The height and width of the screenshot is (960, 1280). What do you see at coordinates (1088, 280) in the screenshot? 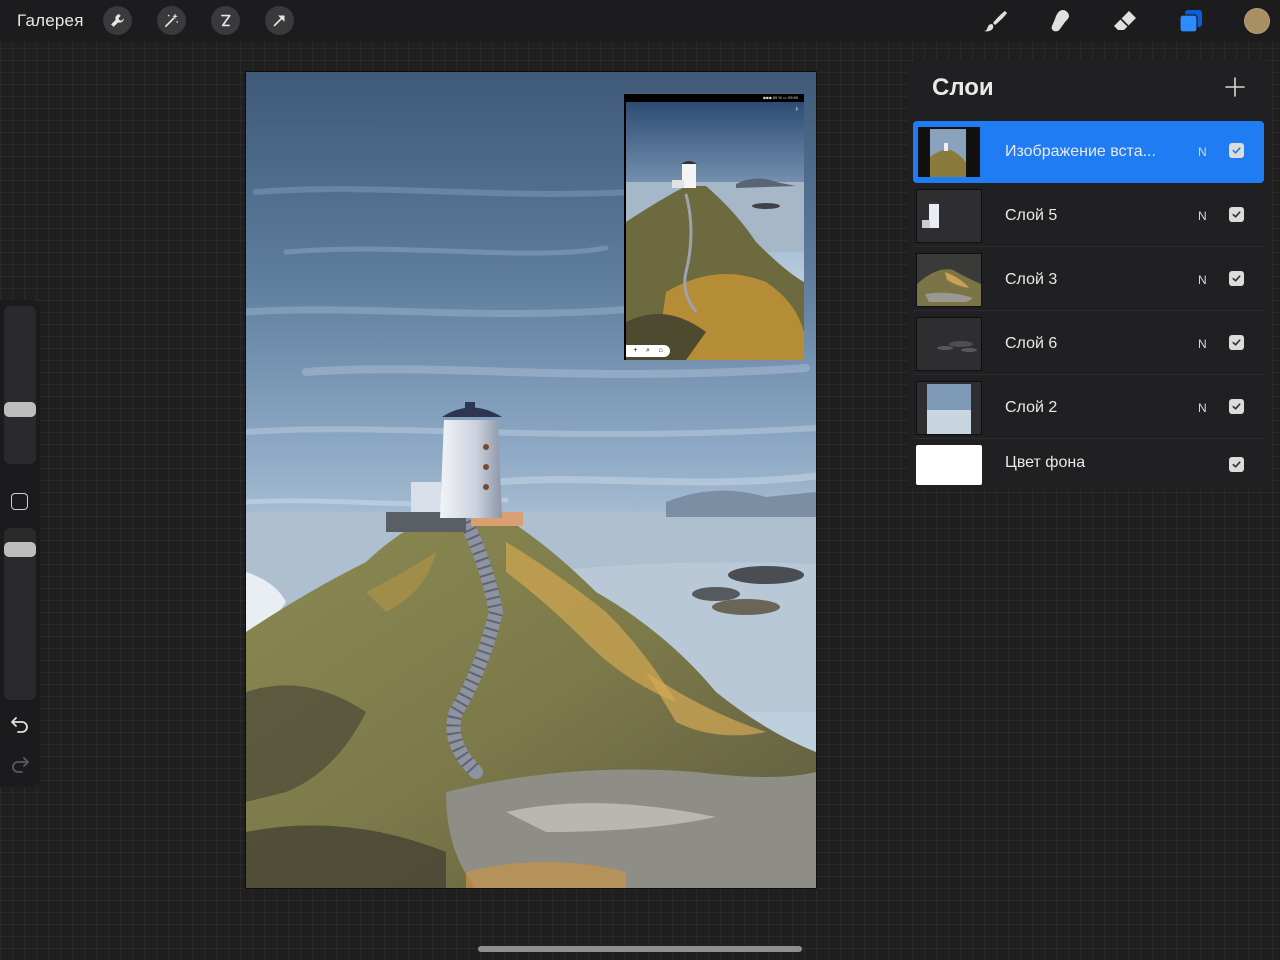
I see `layer-row: Слой 3 N` at bounding box center [1088, 280].